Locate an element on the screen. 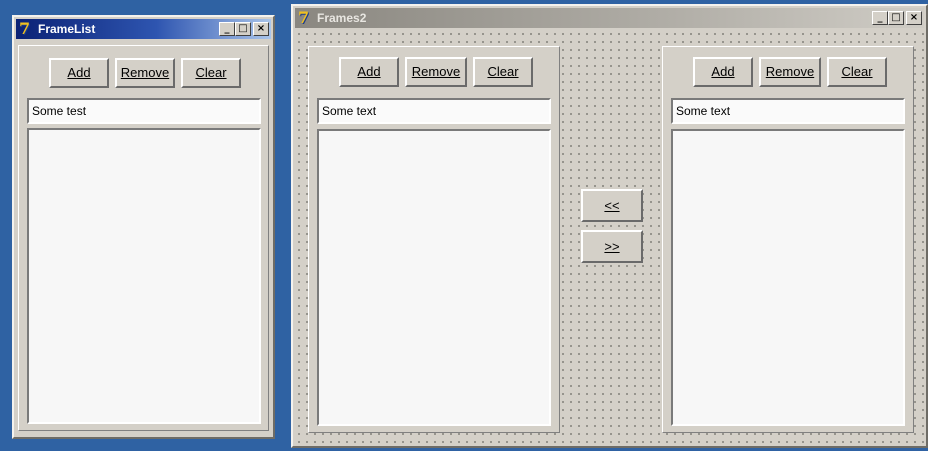  window-title: FrameList is located at coordinates (67, 29).